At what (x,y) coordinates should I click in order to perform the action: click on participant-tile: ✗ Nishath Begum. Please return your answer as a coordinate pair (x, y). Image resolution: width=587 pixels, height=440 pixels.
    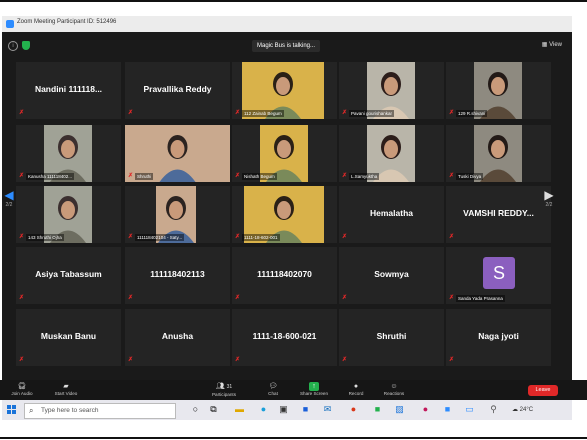
    Looking at the image, I should click on (284, 153).